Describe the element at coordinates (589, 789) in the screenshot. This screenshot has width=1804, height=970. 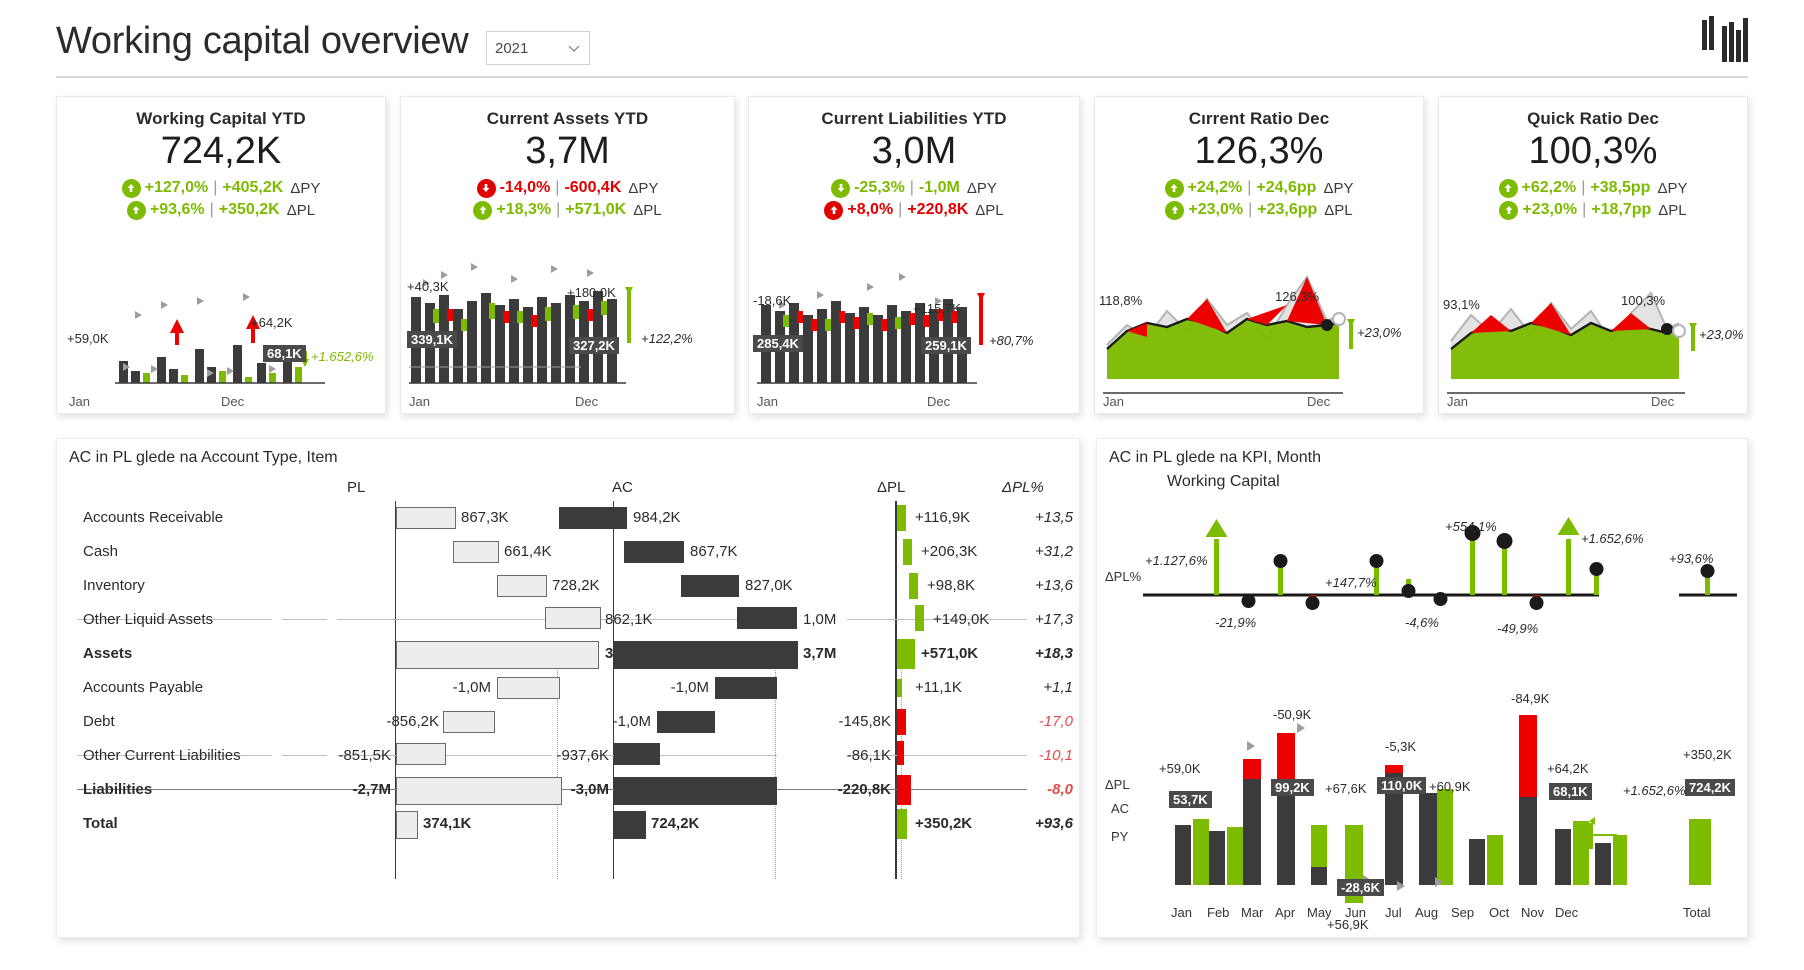
I see `ac-value: -3,0M` at that location.